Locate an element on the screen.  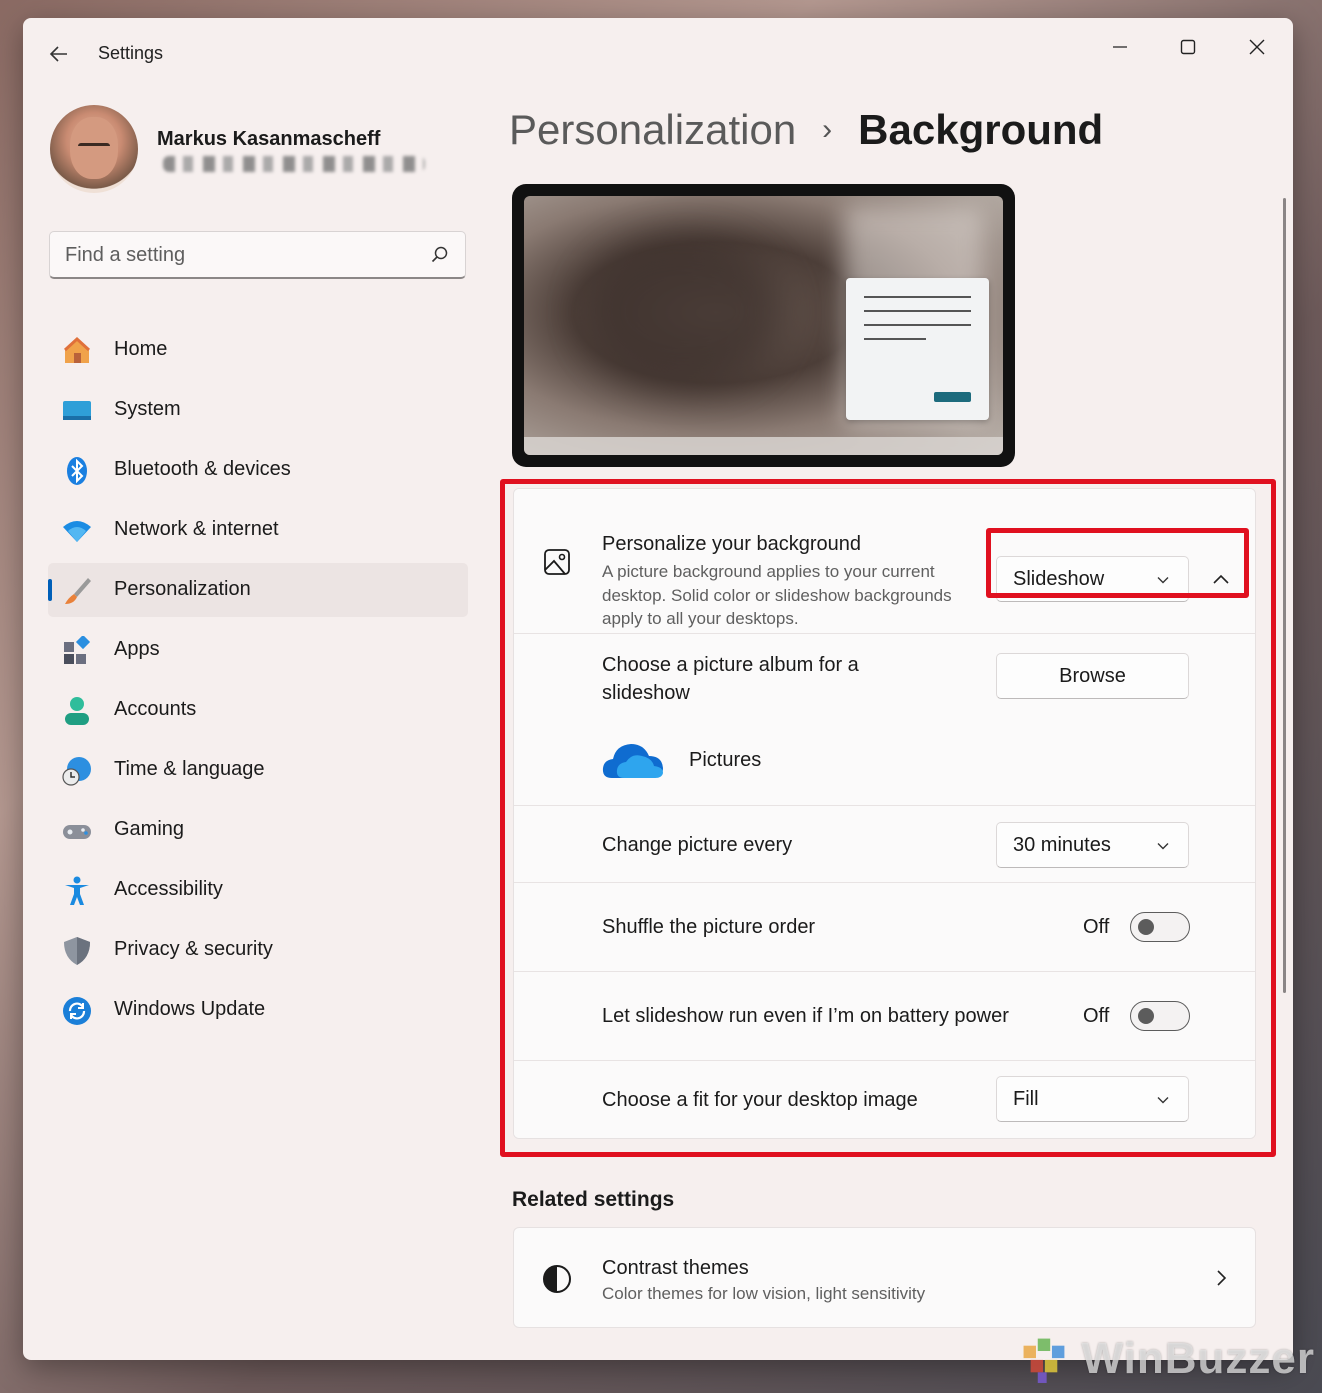
sidebar-item-label: Apps is located at coordinates (137, 649).